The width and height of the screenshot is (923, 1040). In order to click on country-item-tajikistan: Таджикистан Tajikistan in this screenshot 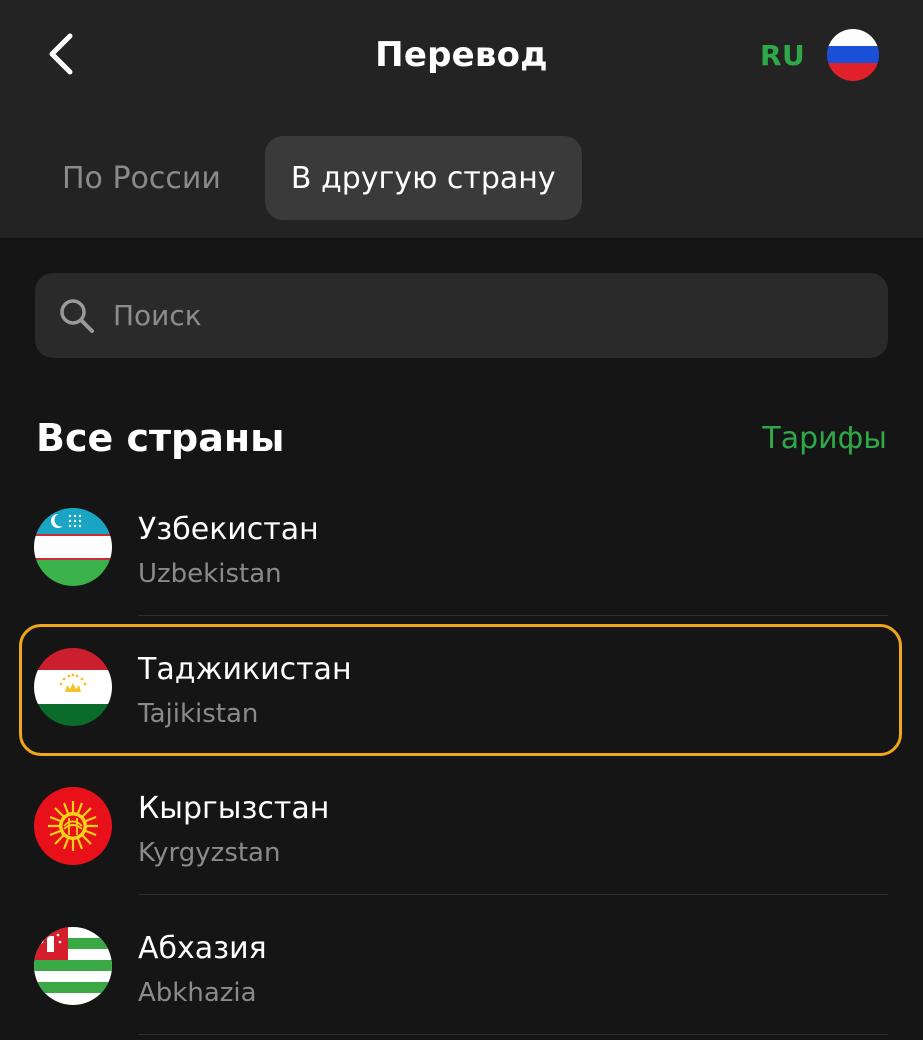, I will do `click(461, 687)`.